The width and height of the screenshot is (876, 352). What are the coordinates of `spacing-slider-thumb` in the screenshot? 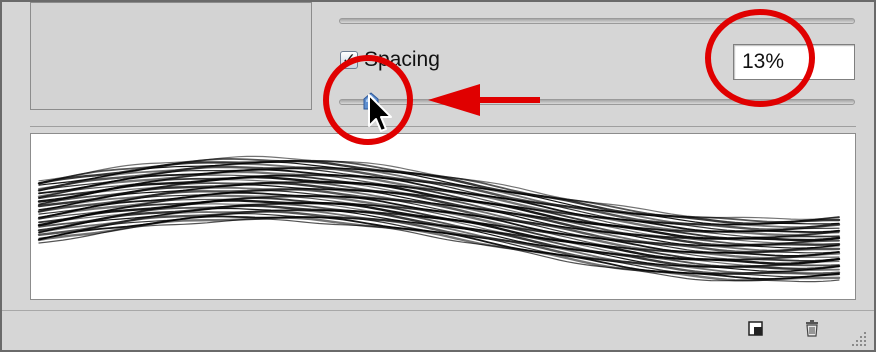 It's located at (371, 101).